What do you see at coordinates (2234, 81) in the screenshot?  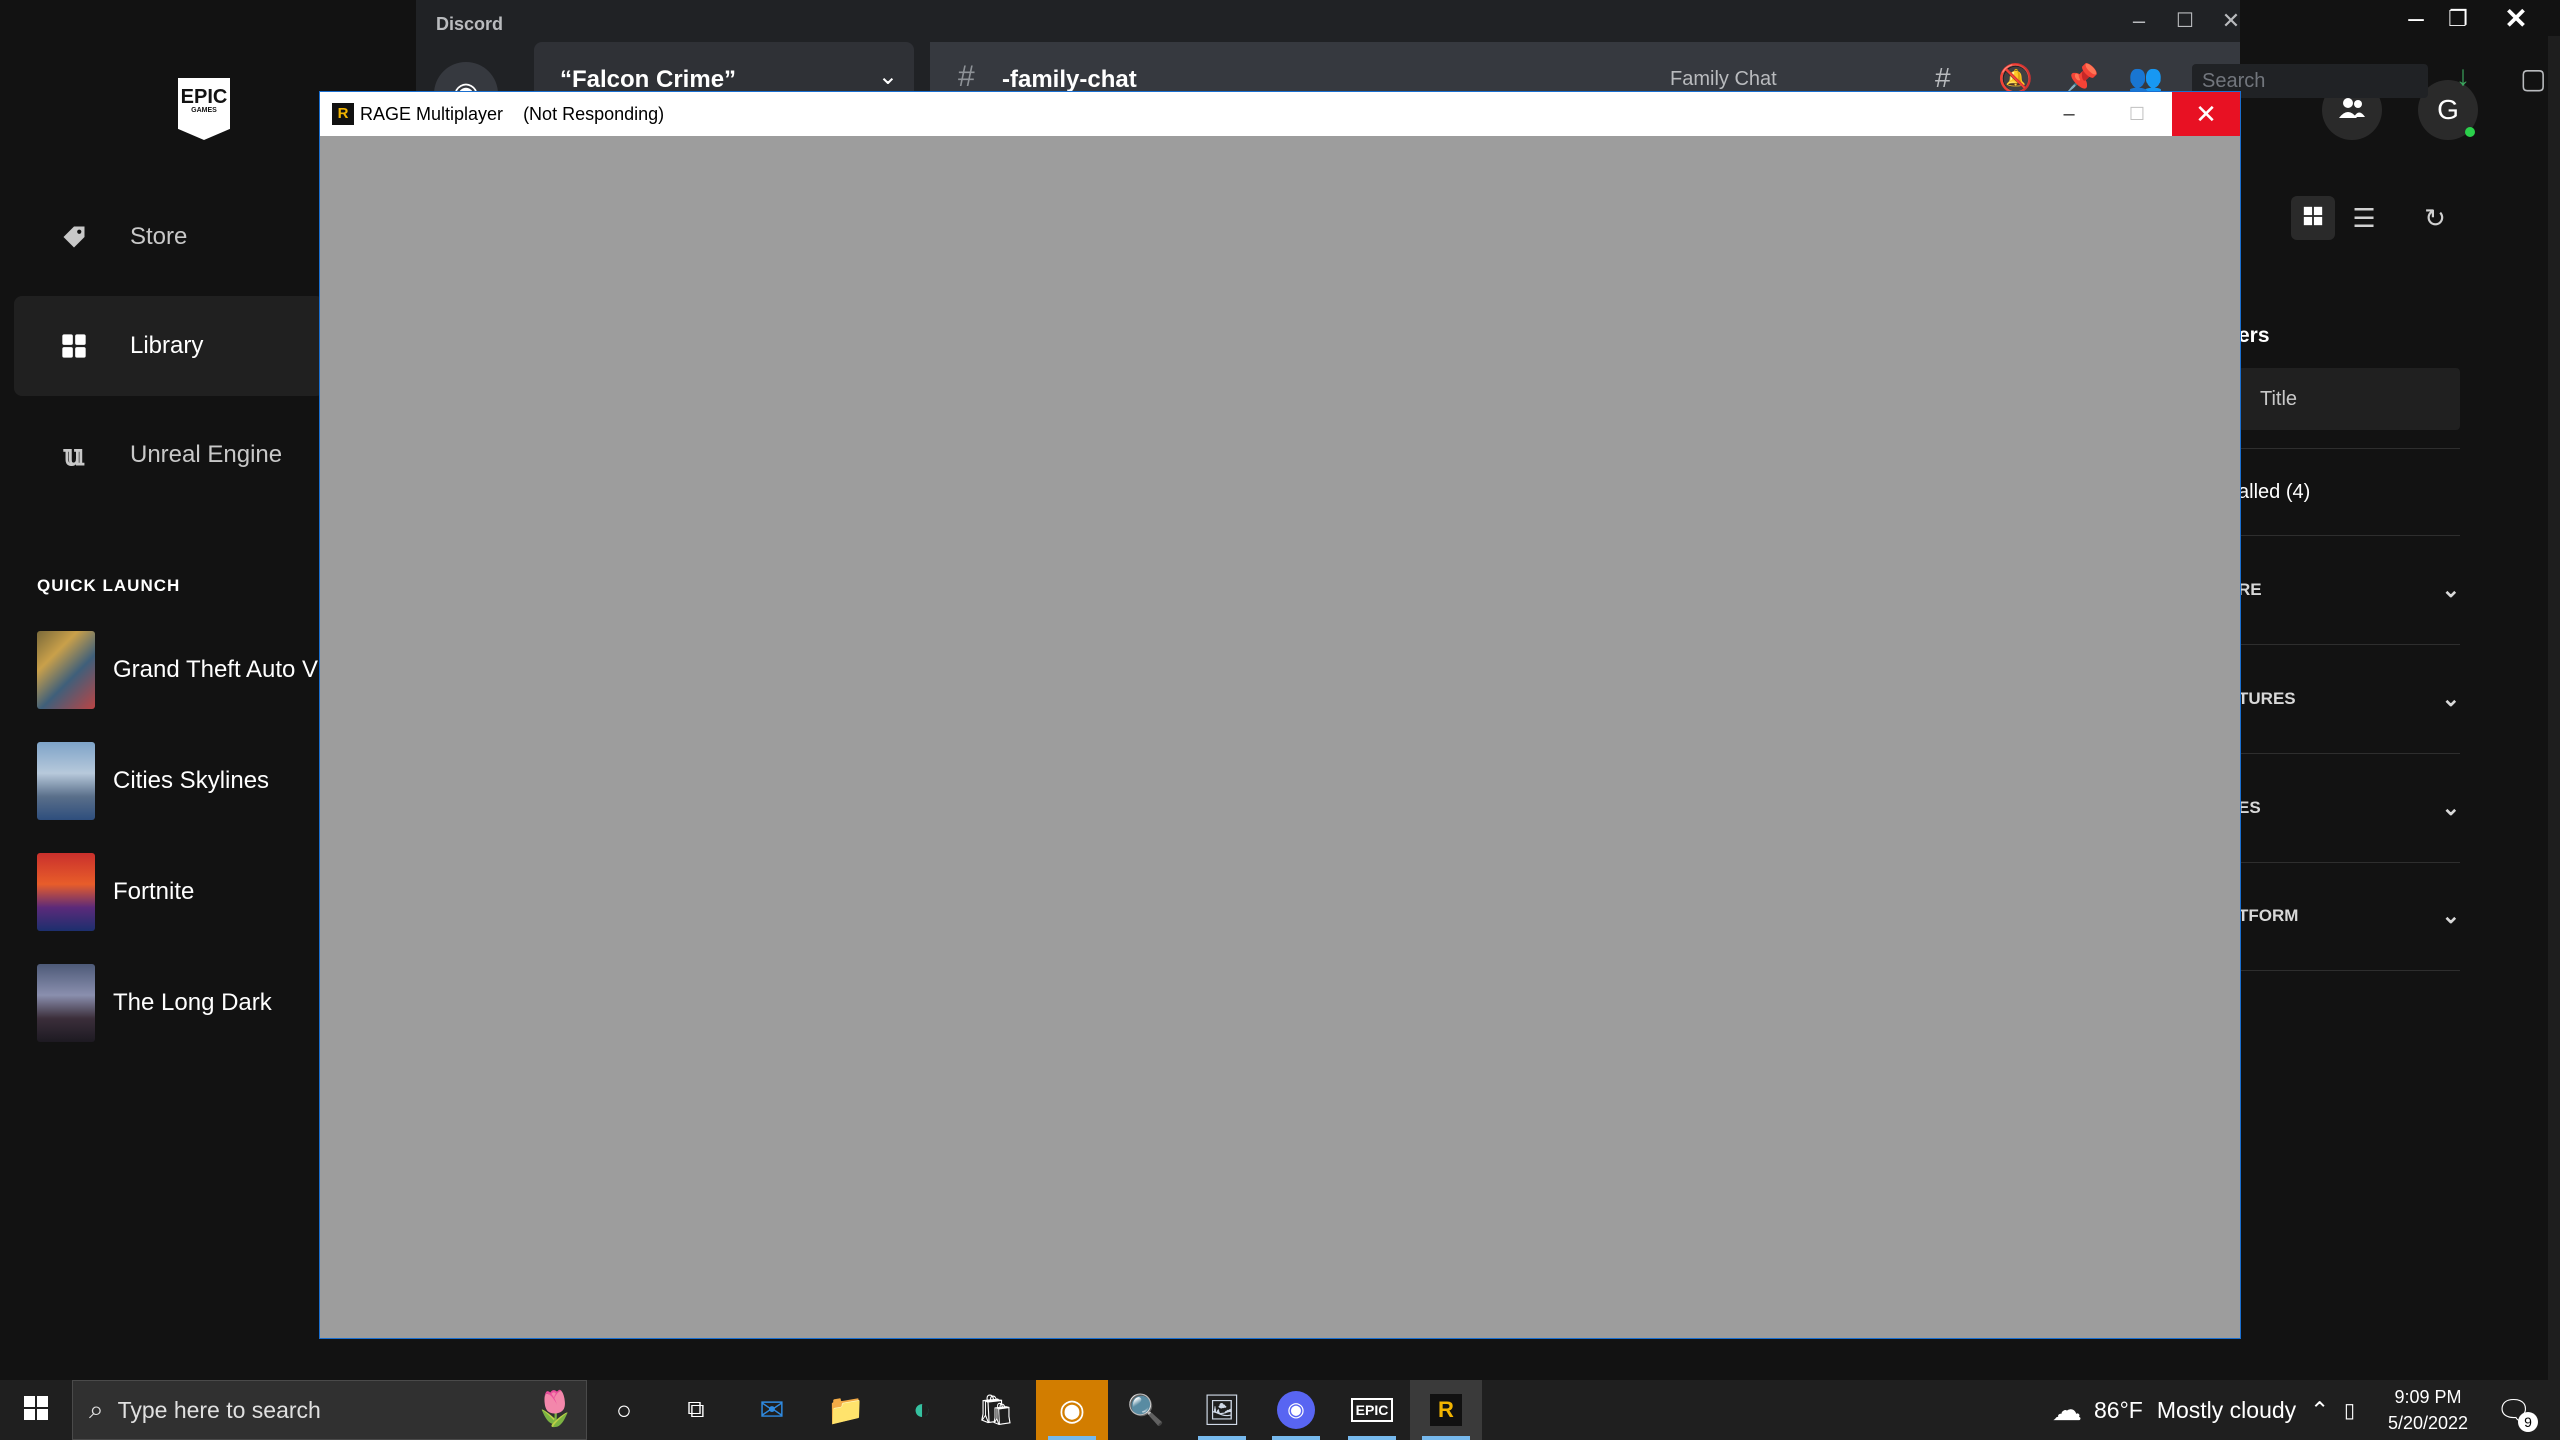 I see `search-placeholder: Search` at bounding box center [2234, 81].